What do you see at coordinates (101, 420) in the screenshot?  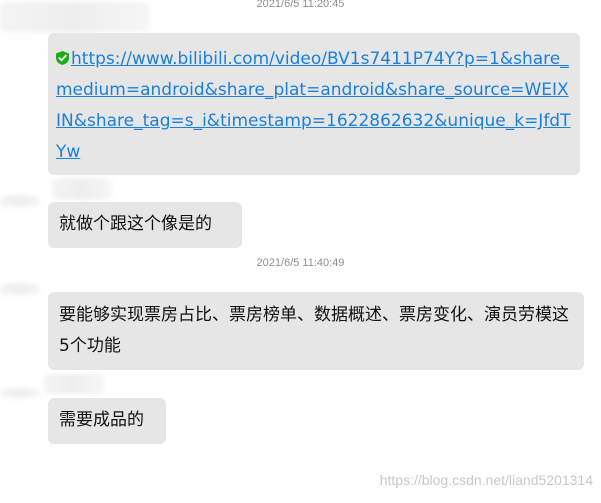 I see `message-text: 需要成品的` at bounding box center [101, 420].